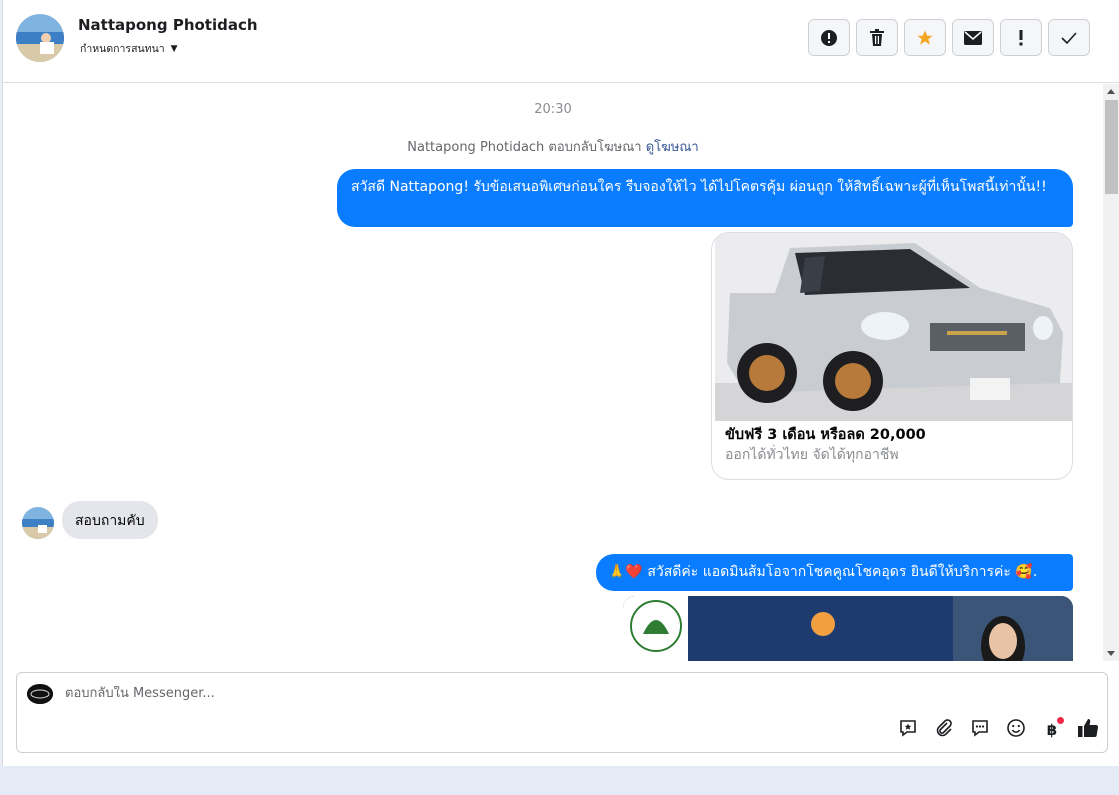  Describe the element at coordinates (949, 37) in the screenshot. I see `header-actions` at that location.